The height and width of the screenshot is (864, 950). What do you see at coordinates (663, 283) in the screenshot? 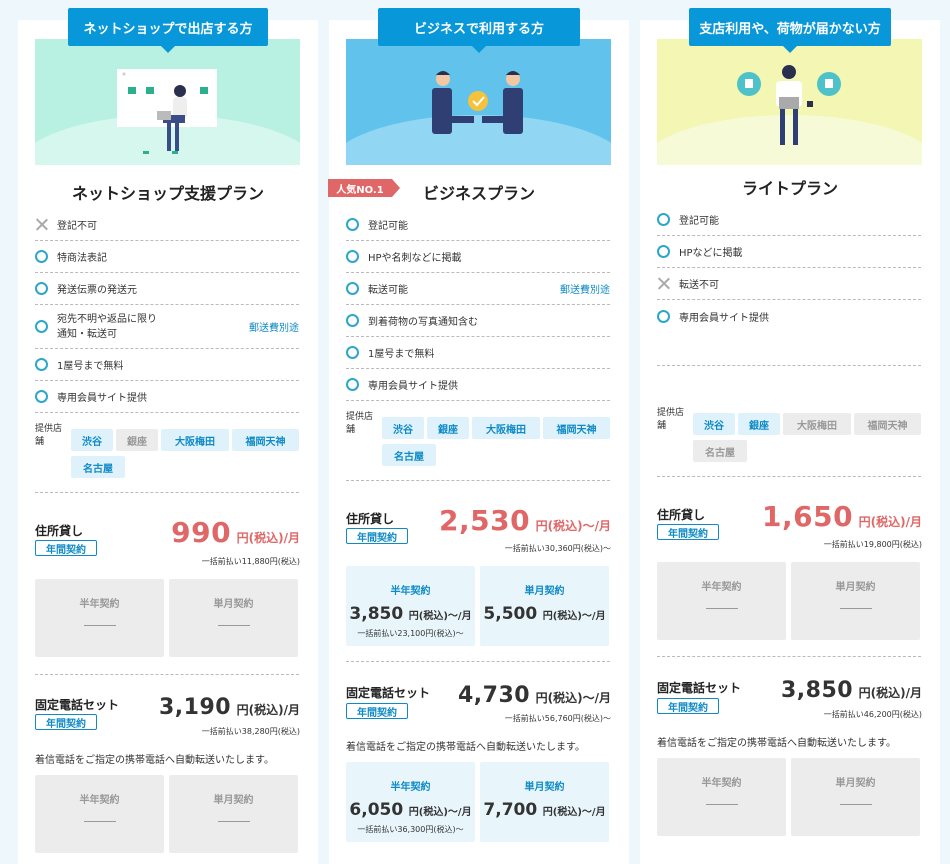
I see `x-mark-icon` at bounding box center [663, 283].